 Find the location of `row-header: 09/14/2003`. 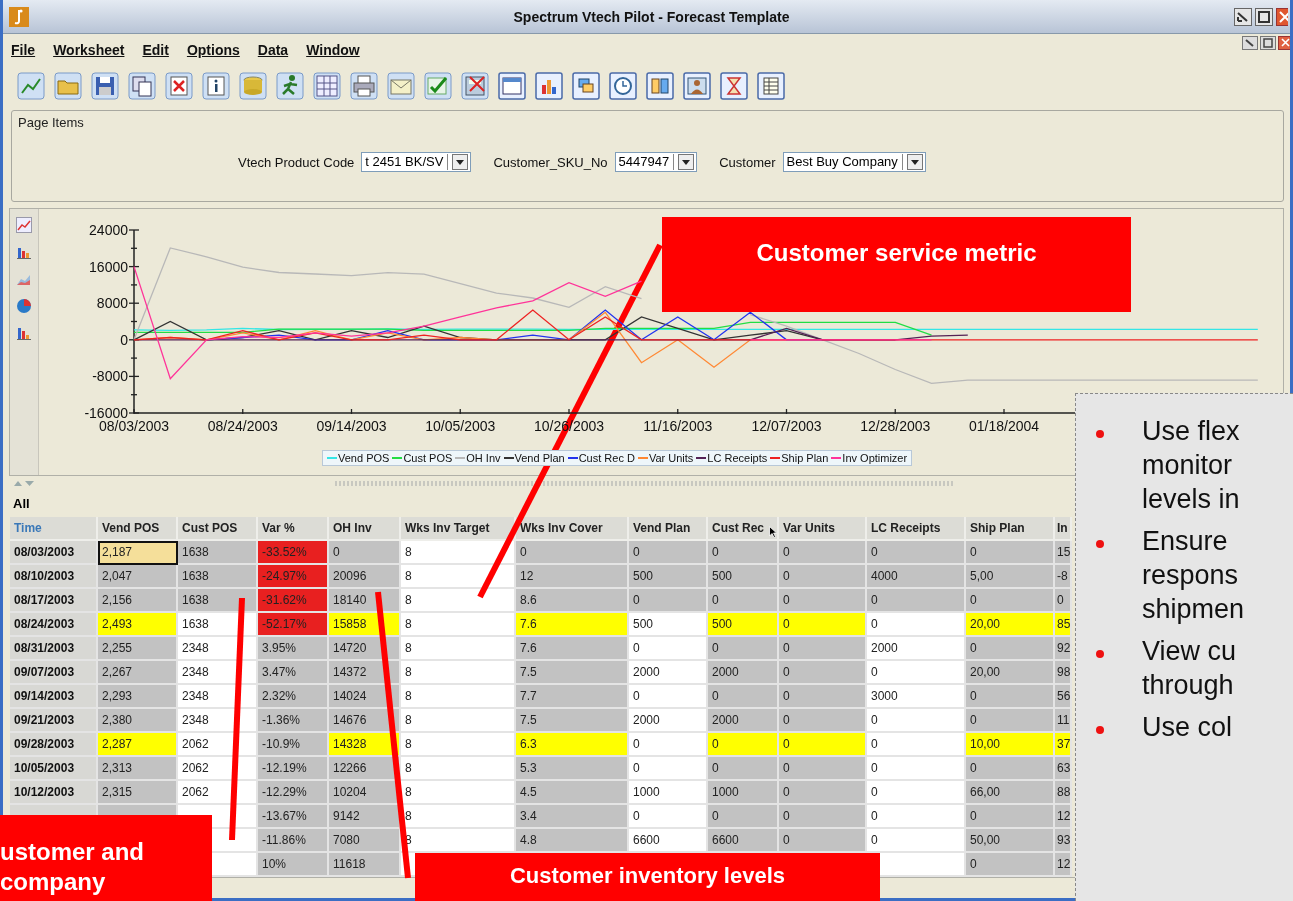

row-header: 09/14/2003 is located at coordinates (54, 697).